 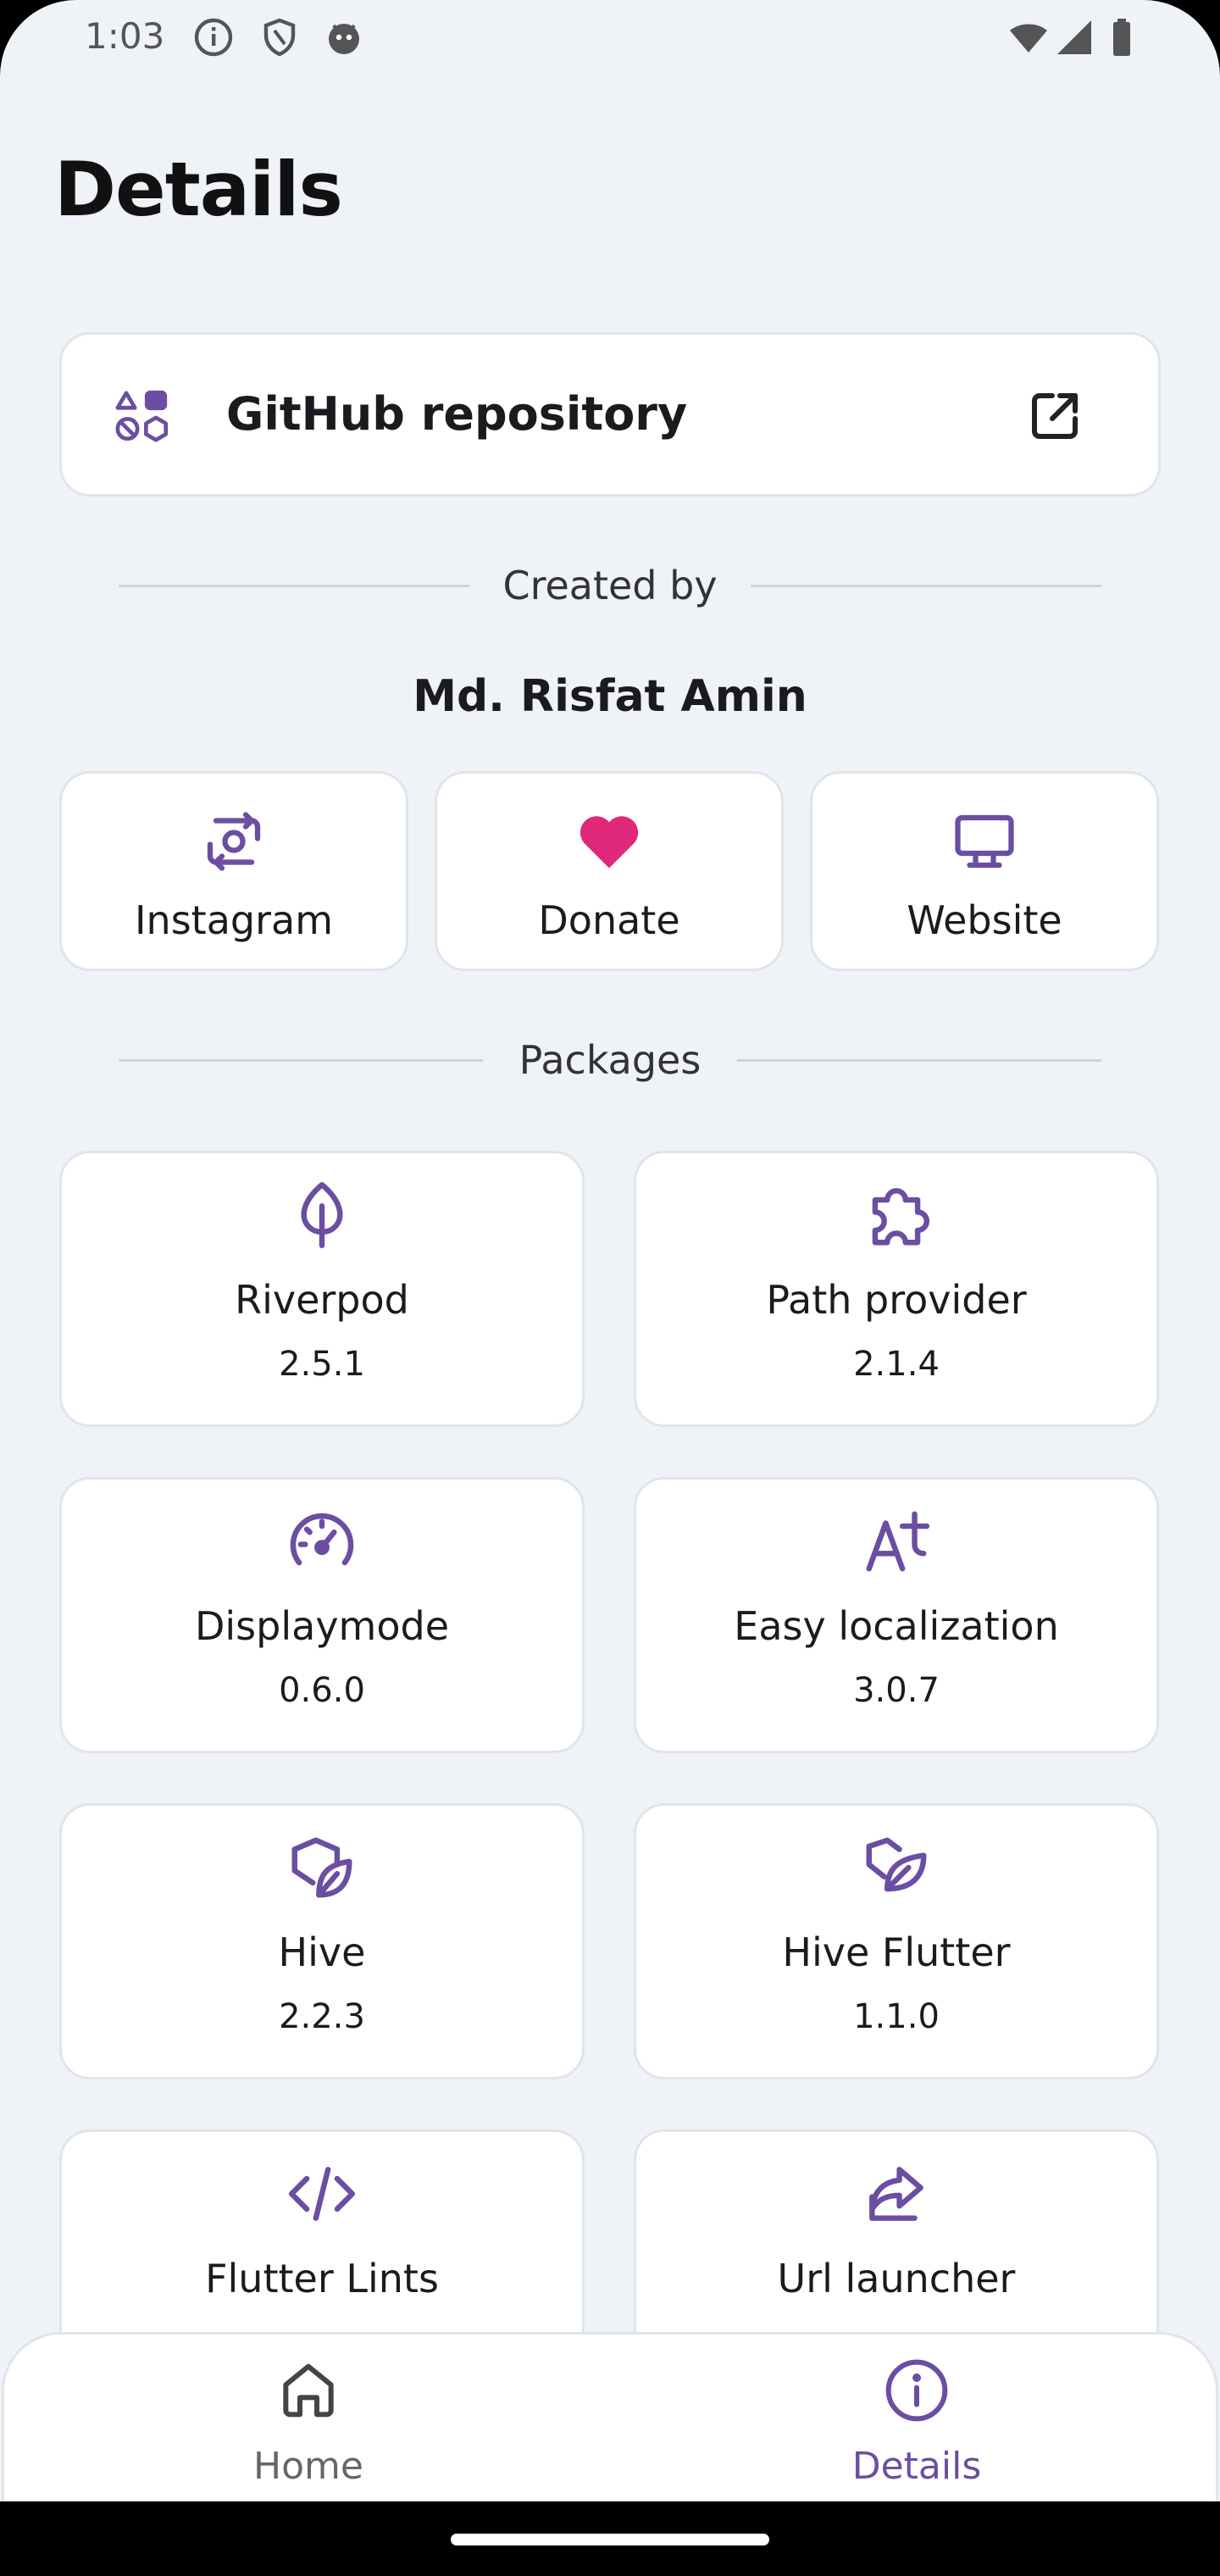 I want to click on website-card: Website, so click(x=984, y=871).